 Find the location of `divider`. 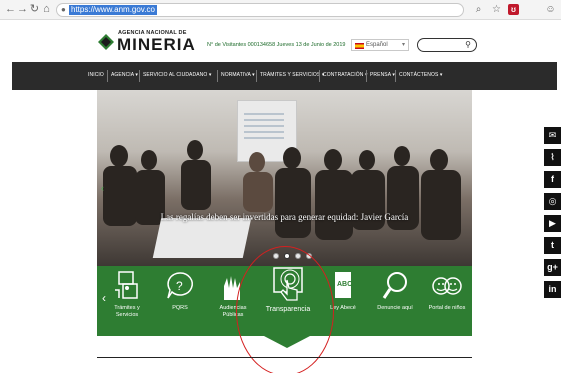

divider is located at coordinates (284, 357).